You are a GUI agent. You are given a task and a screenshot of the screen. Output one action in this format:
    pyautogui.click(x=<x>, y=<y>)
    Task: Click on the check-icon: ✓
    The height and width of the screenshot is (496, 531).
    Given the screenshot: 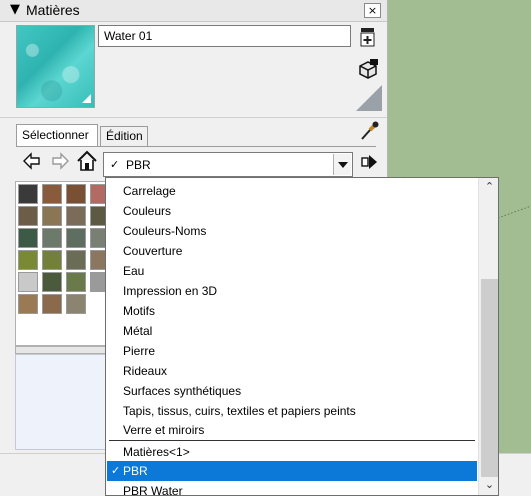 What is the action you would take?
    pyautogui.click(x=116, y=471)
    